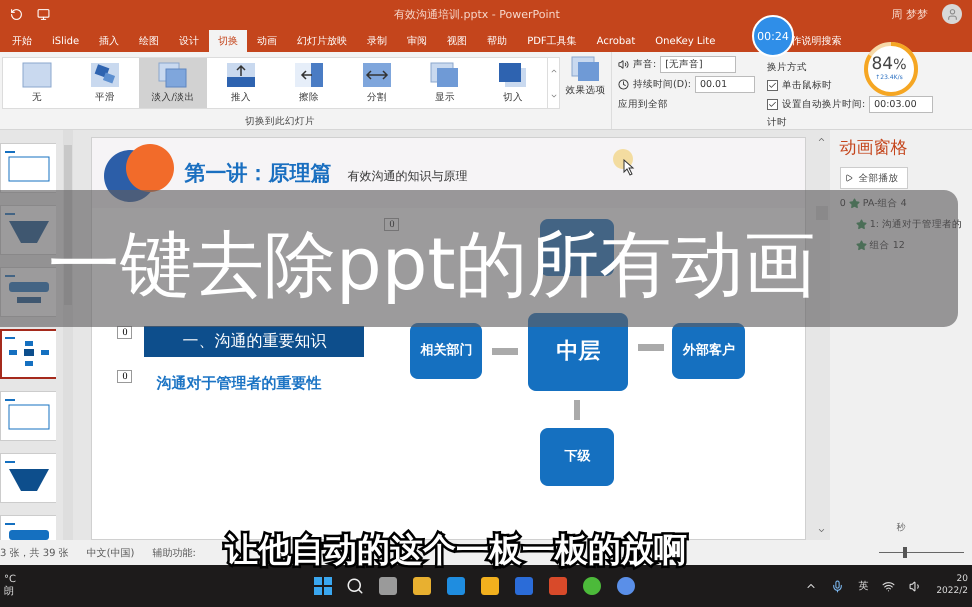  Describe the element at coordinates (952, 592) in the screenshot. I see `clock-date: 2022/2` at that location.